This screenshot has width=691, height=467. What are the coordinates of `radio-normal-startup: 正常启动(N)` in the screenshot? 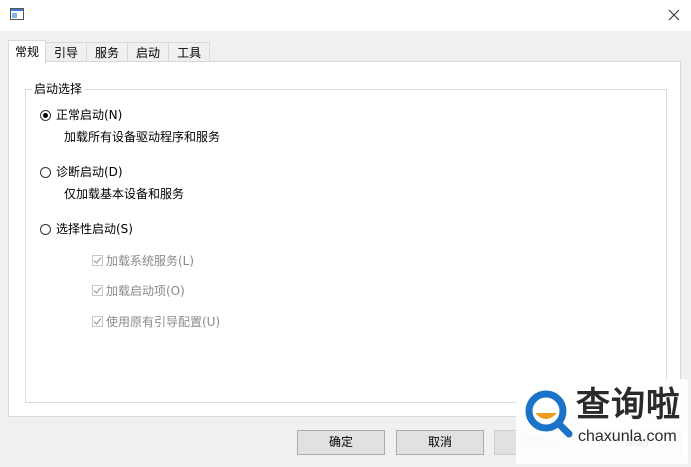 It's located at (81, 115).